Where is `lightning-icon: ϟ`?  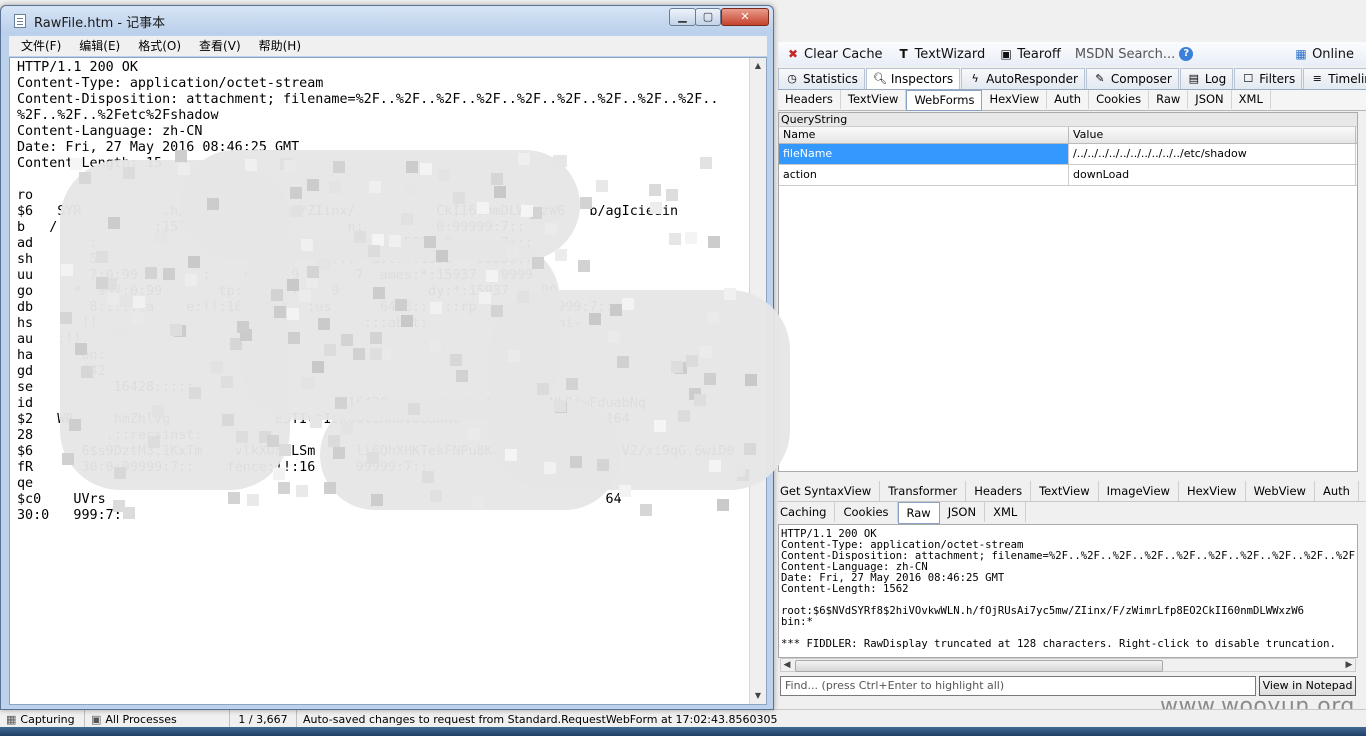 lightning-icon: ϟ is located at coordinates (975, 78).